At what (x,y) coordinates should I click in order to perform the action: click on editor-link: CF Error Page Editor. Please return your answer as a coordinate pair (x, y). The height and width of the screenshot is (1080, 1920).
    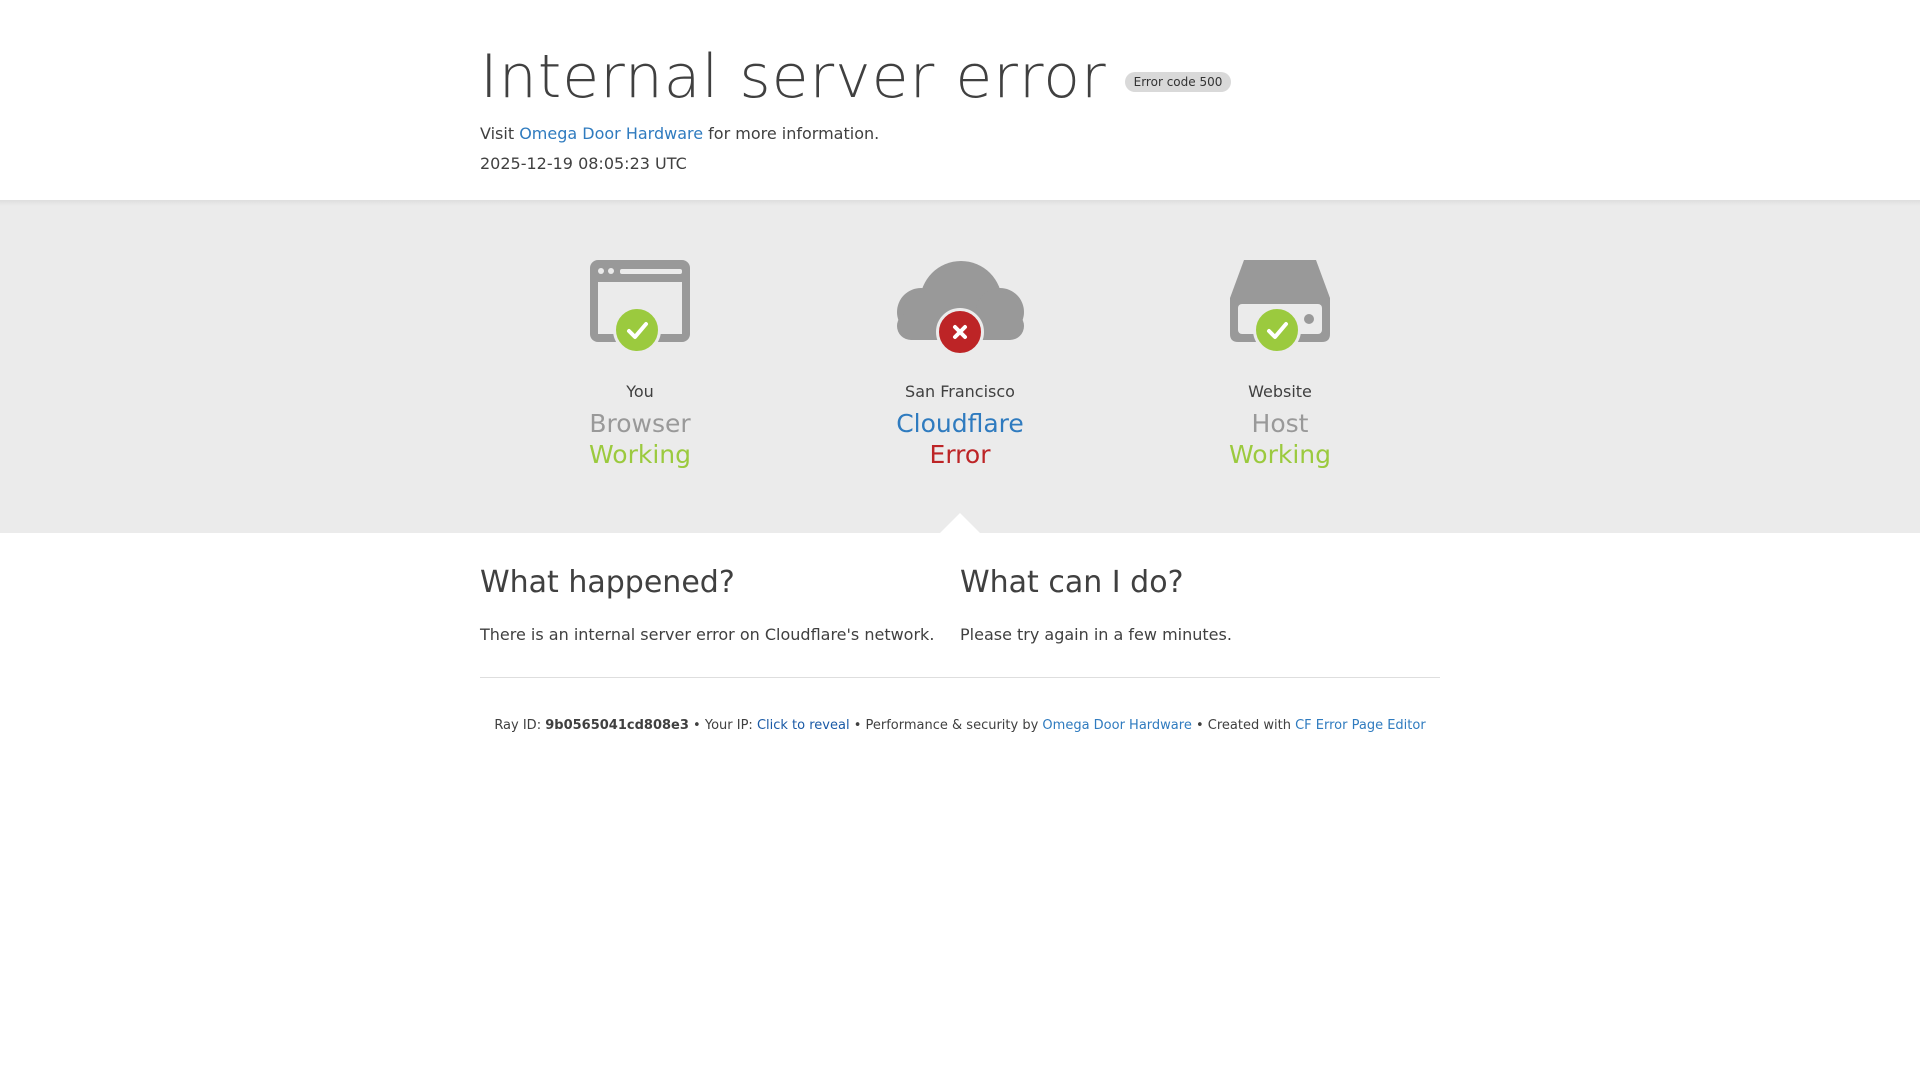
    Looking at the image, I should click on (1360, 725).